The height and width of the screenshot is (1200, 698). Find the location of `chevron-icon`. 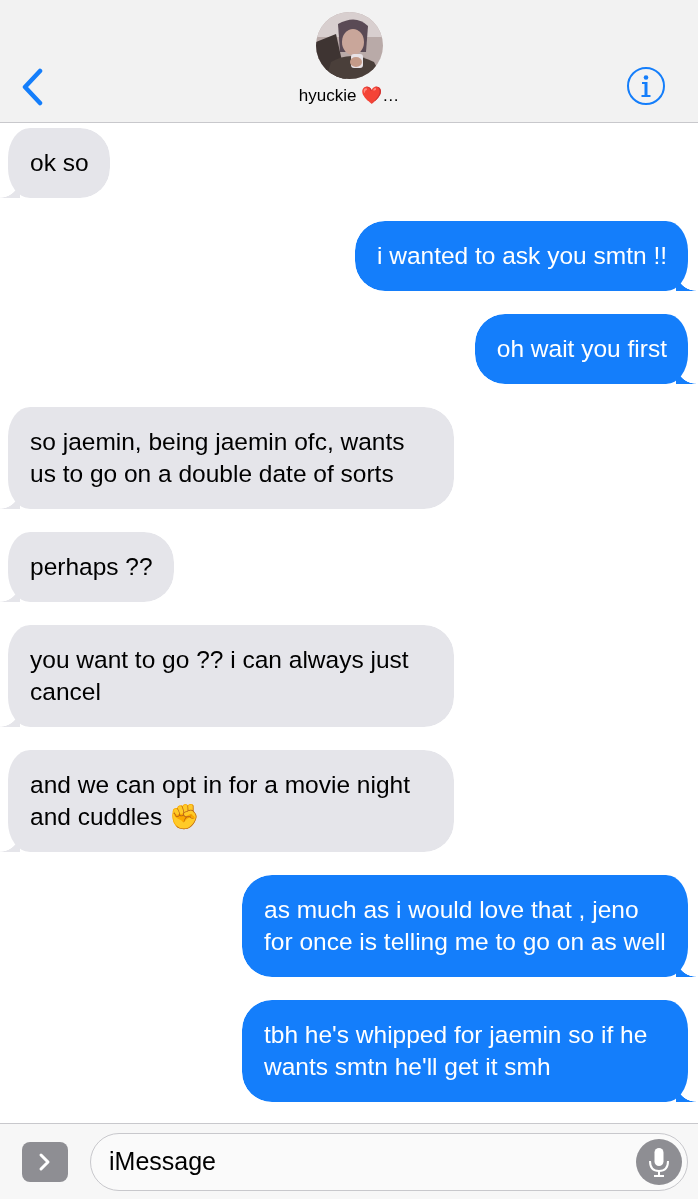

chevron-icon is located at coordinates (45, 1161).